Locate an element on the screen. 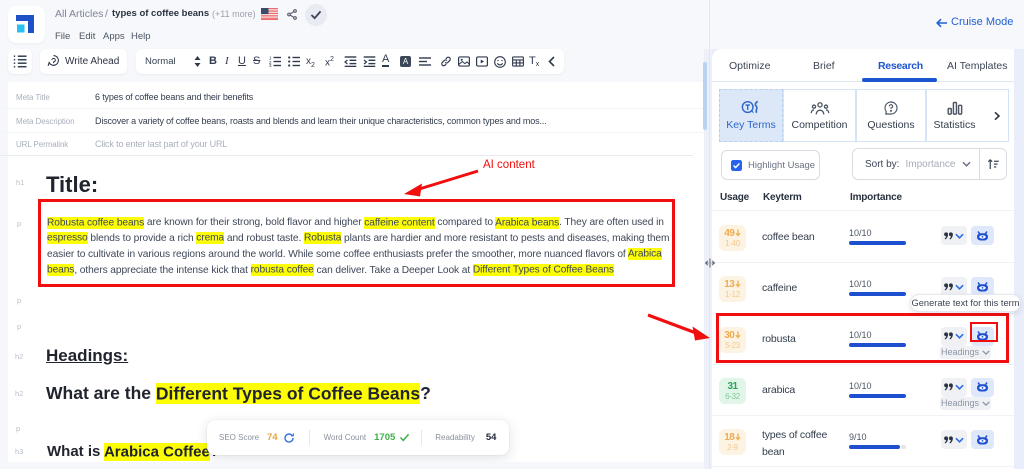  svg-text: 3 is located at coordinates (270, 65).